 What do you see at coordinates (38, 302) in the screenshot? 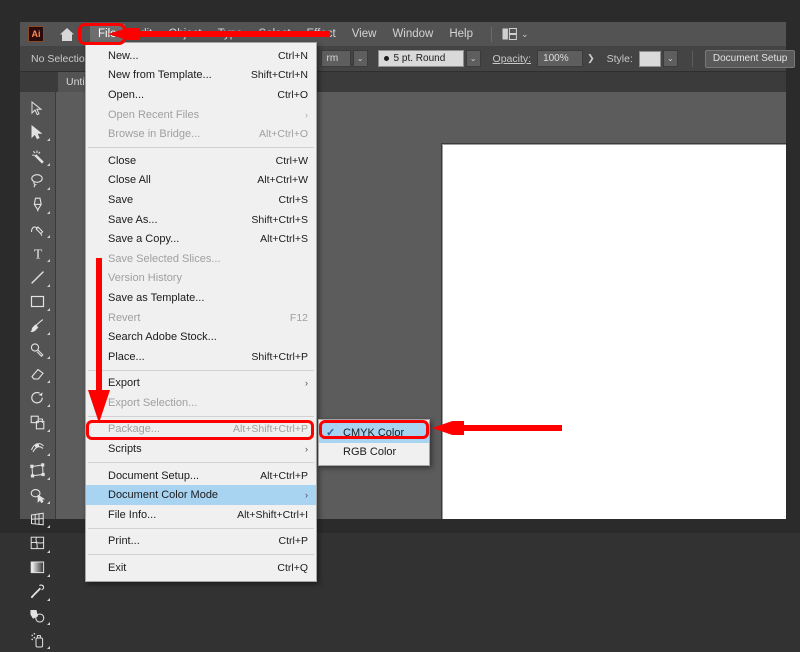
I see `rectangle-tool` at bounding box center [38, 302].